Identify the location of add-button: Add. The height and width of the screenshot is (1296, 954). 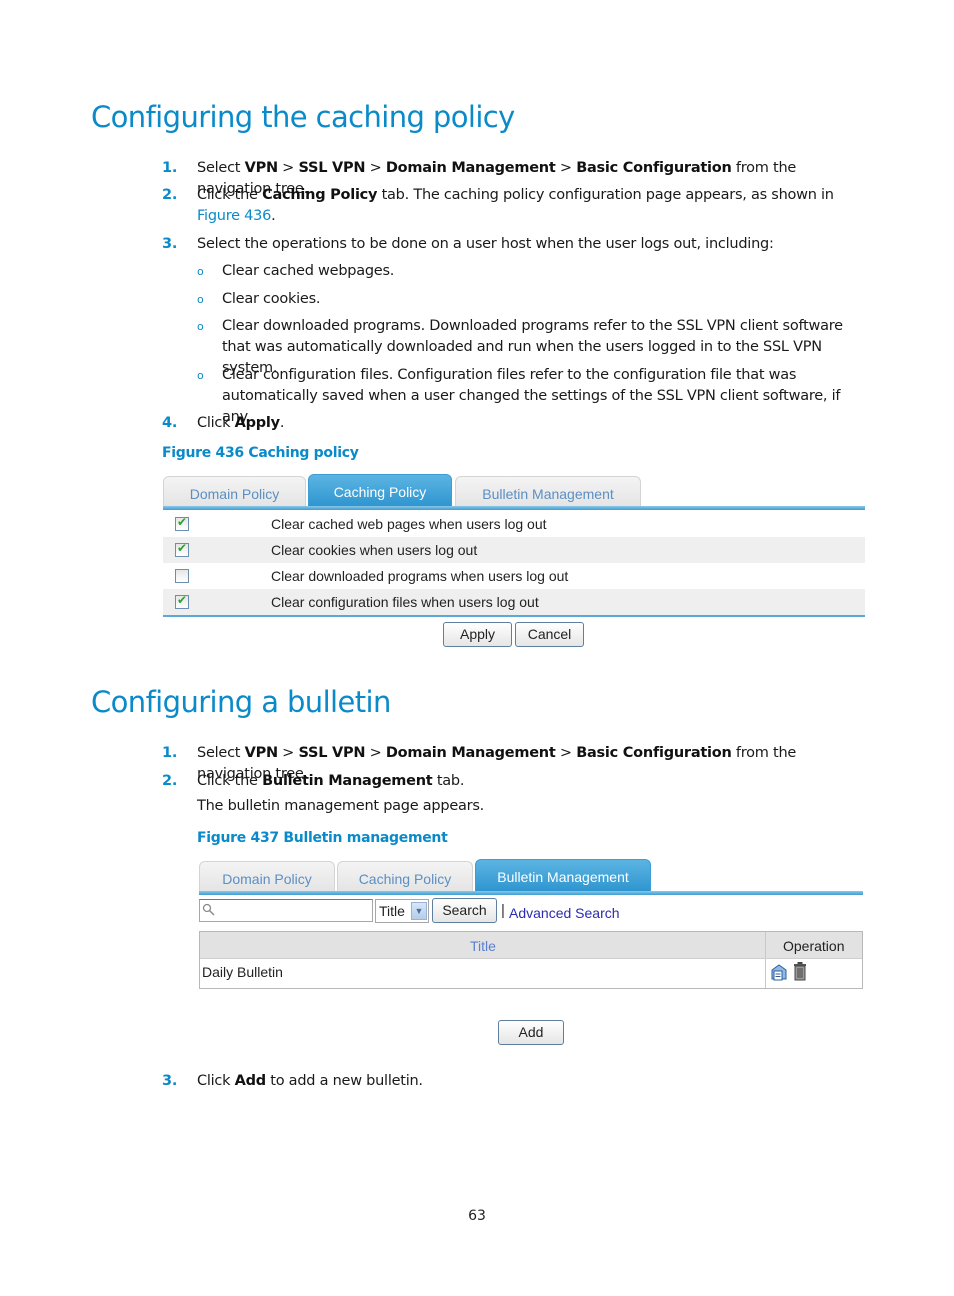
(531, 1032).